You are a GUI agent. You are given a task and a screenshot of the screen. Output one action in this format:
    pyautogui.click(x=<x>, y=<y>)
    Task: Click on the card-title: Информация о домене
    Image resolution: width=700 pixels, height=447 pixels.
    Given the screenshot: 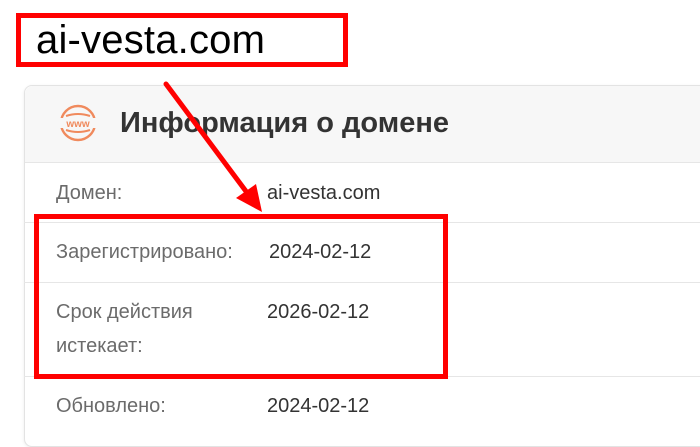 What is the action you would take?
    pyautogui.click(x=284, y=123)
    